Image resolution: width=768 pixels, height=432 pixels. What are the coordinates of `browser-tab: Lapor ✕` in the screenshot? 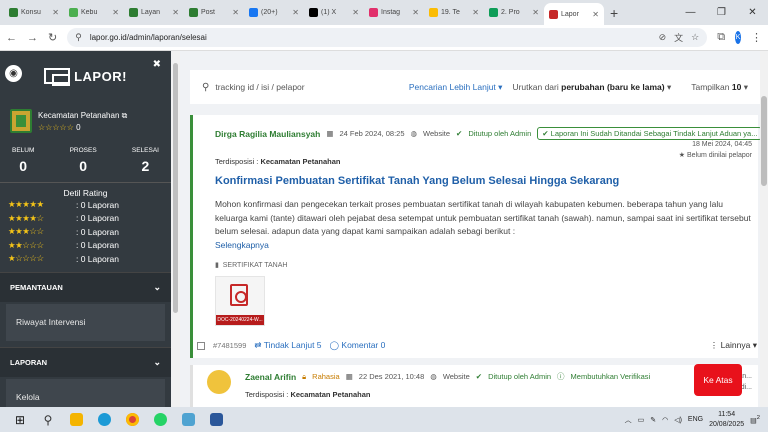 It's located at (574, 14).